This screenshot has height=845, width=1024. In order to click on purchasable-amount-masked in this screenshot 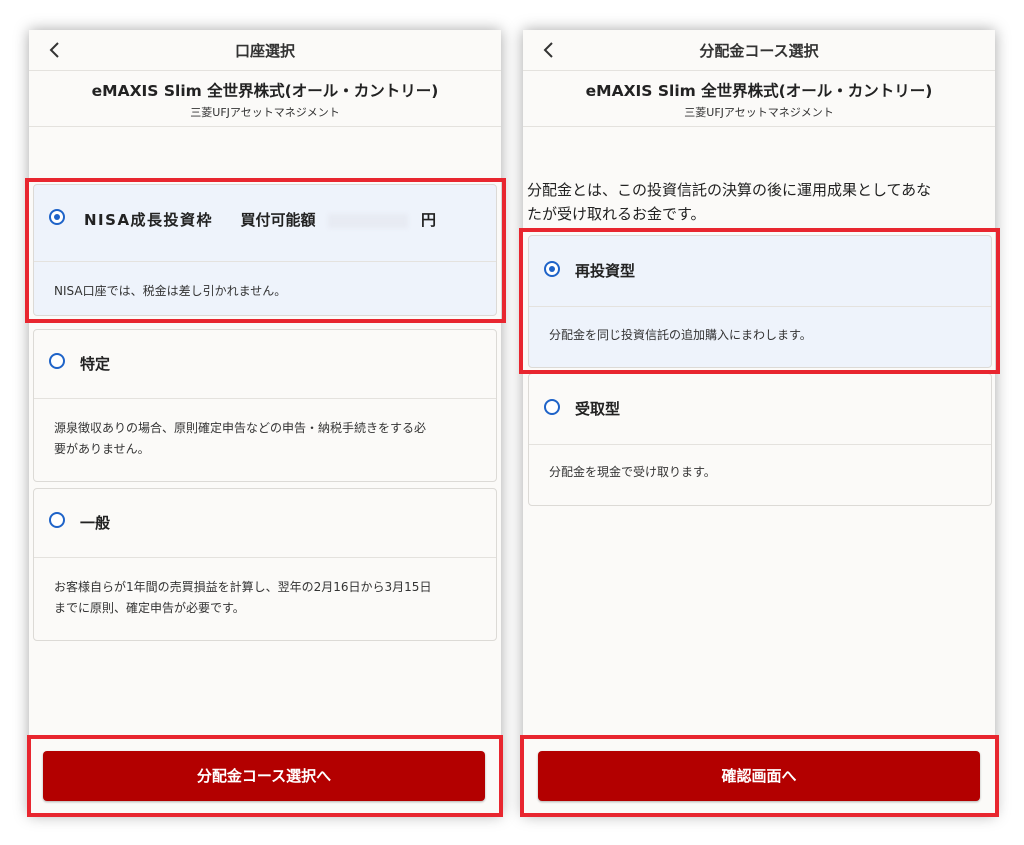, I will do `click(368, 220)`.